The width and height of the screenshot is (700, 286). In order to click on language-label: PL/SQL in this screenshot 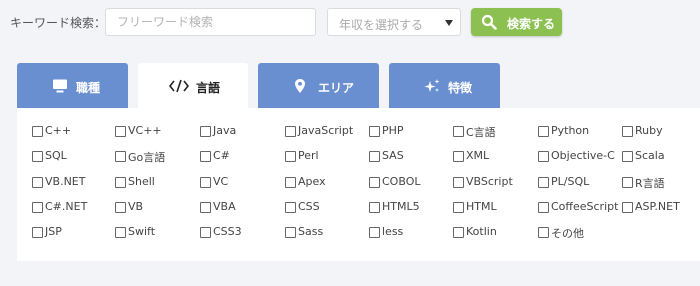, I will do `click(570, 181)`.